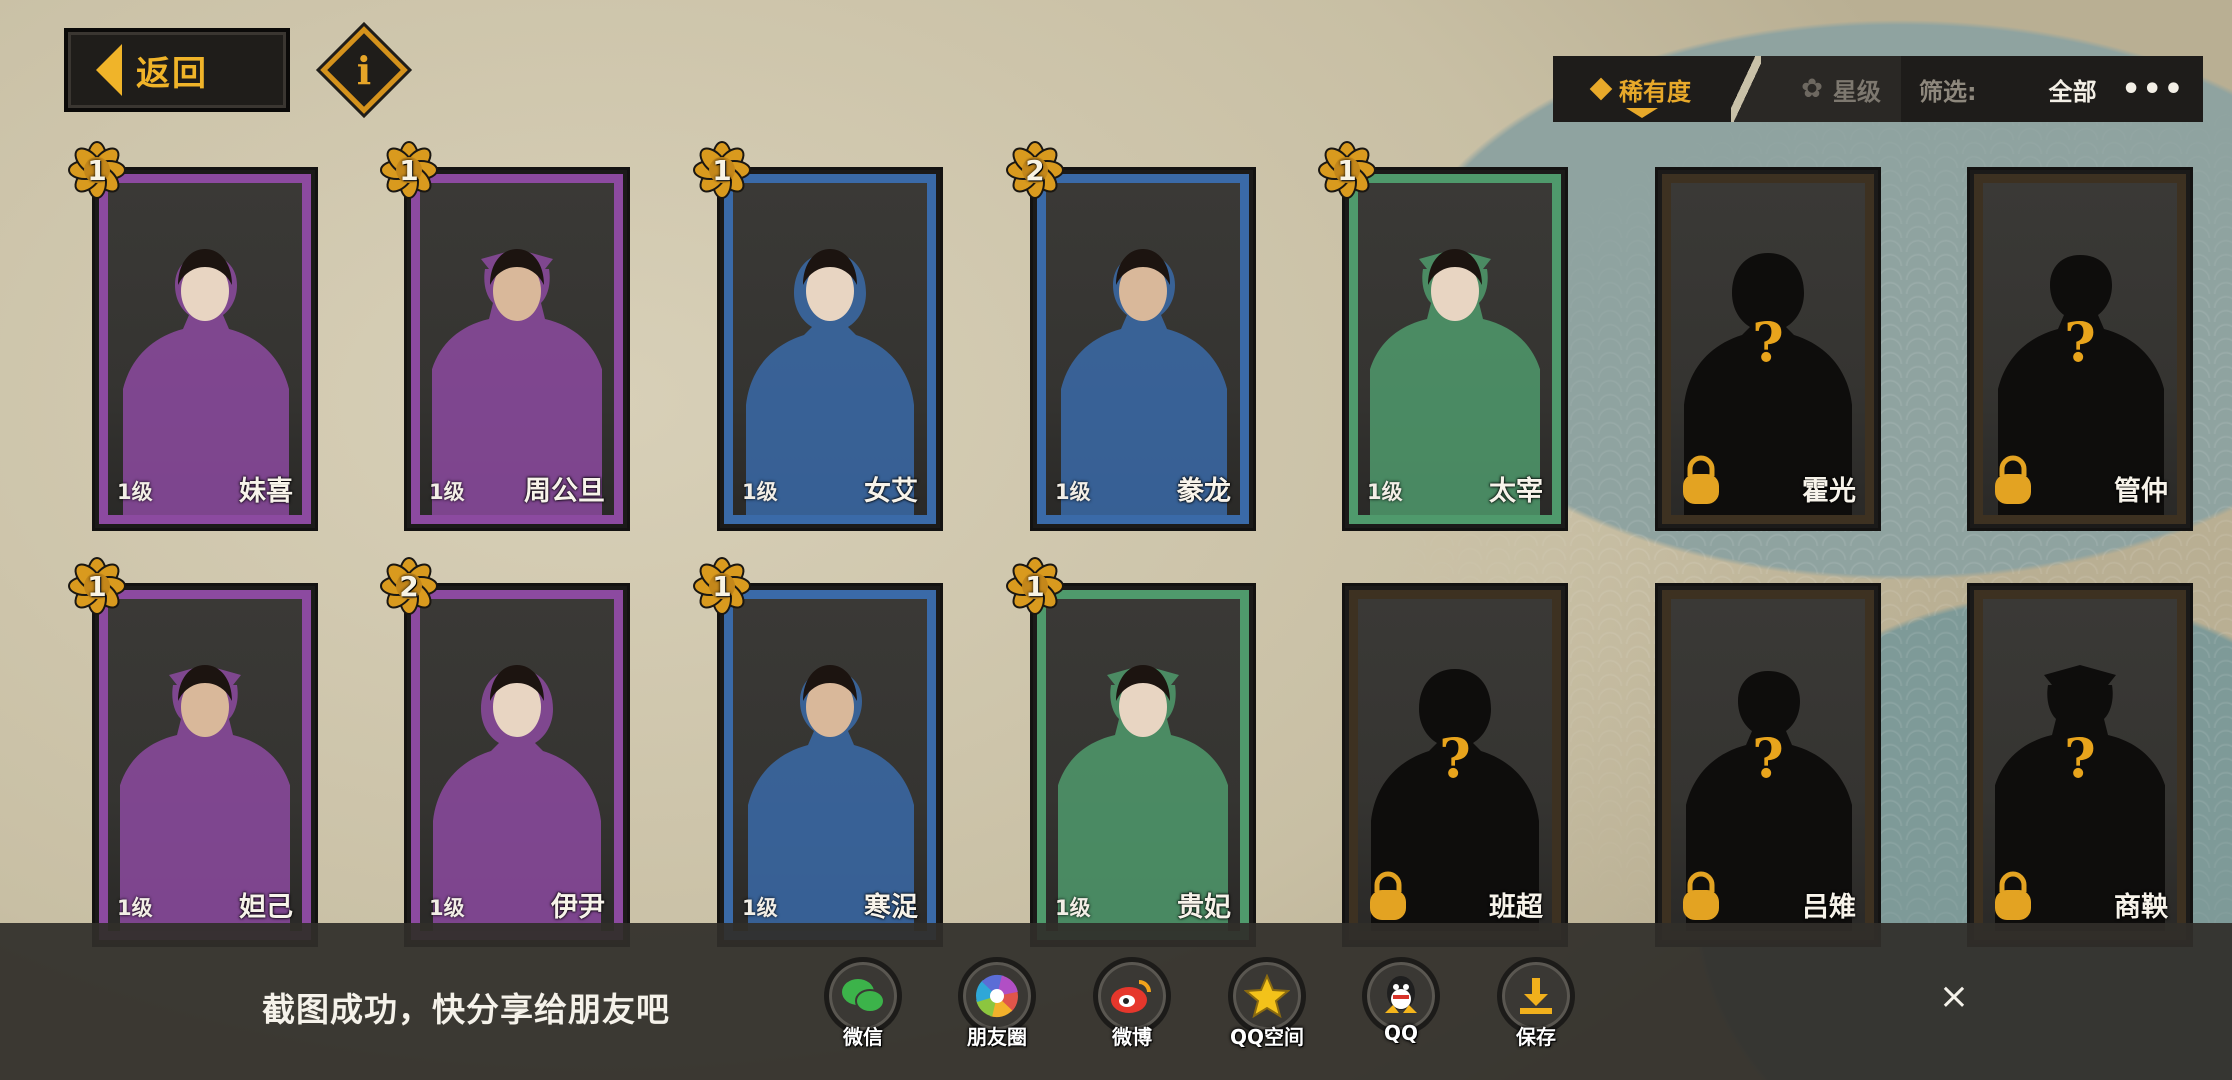  I want to click on filter-label: 筛选:, so click(1948, 91).